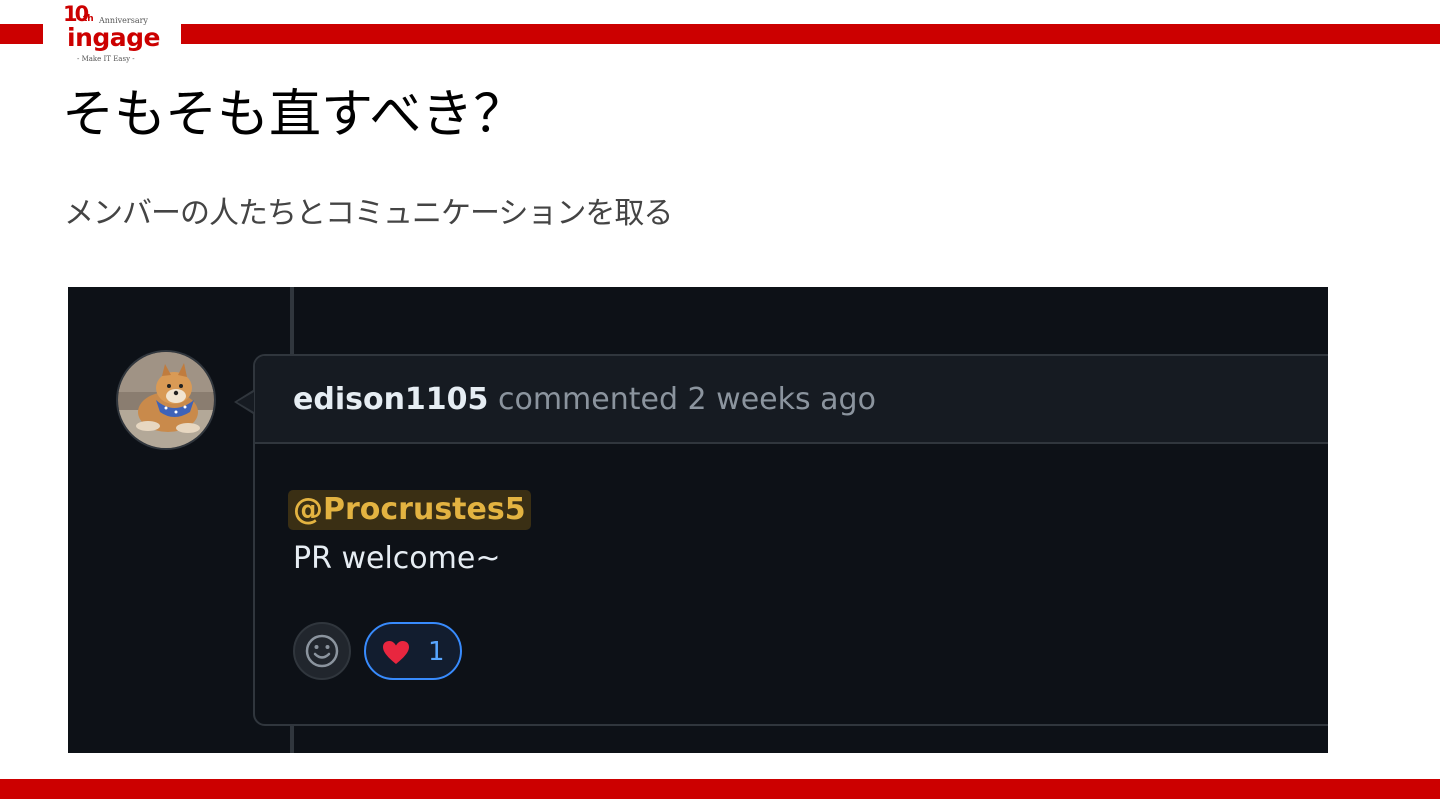 The height and width of the screenshot is (810, 1440). I want to click on comment-body: PR welcome~, so click(397, 558).